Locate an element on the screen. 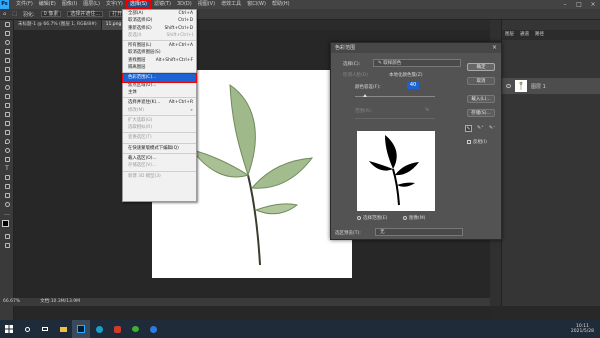 This screenshot has width=600, height=338. foreground-color-swatch is located at coordinates (5, 223).